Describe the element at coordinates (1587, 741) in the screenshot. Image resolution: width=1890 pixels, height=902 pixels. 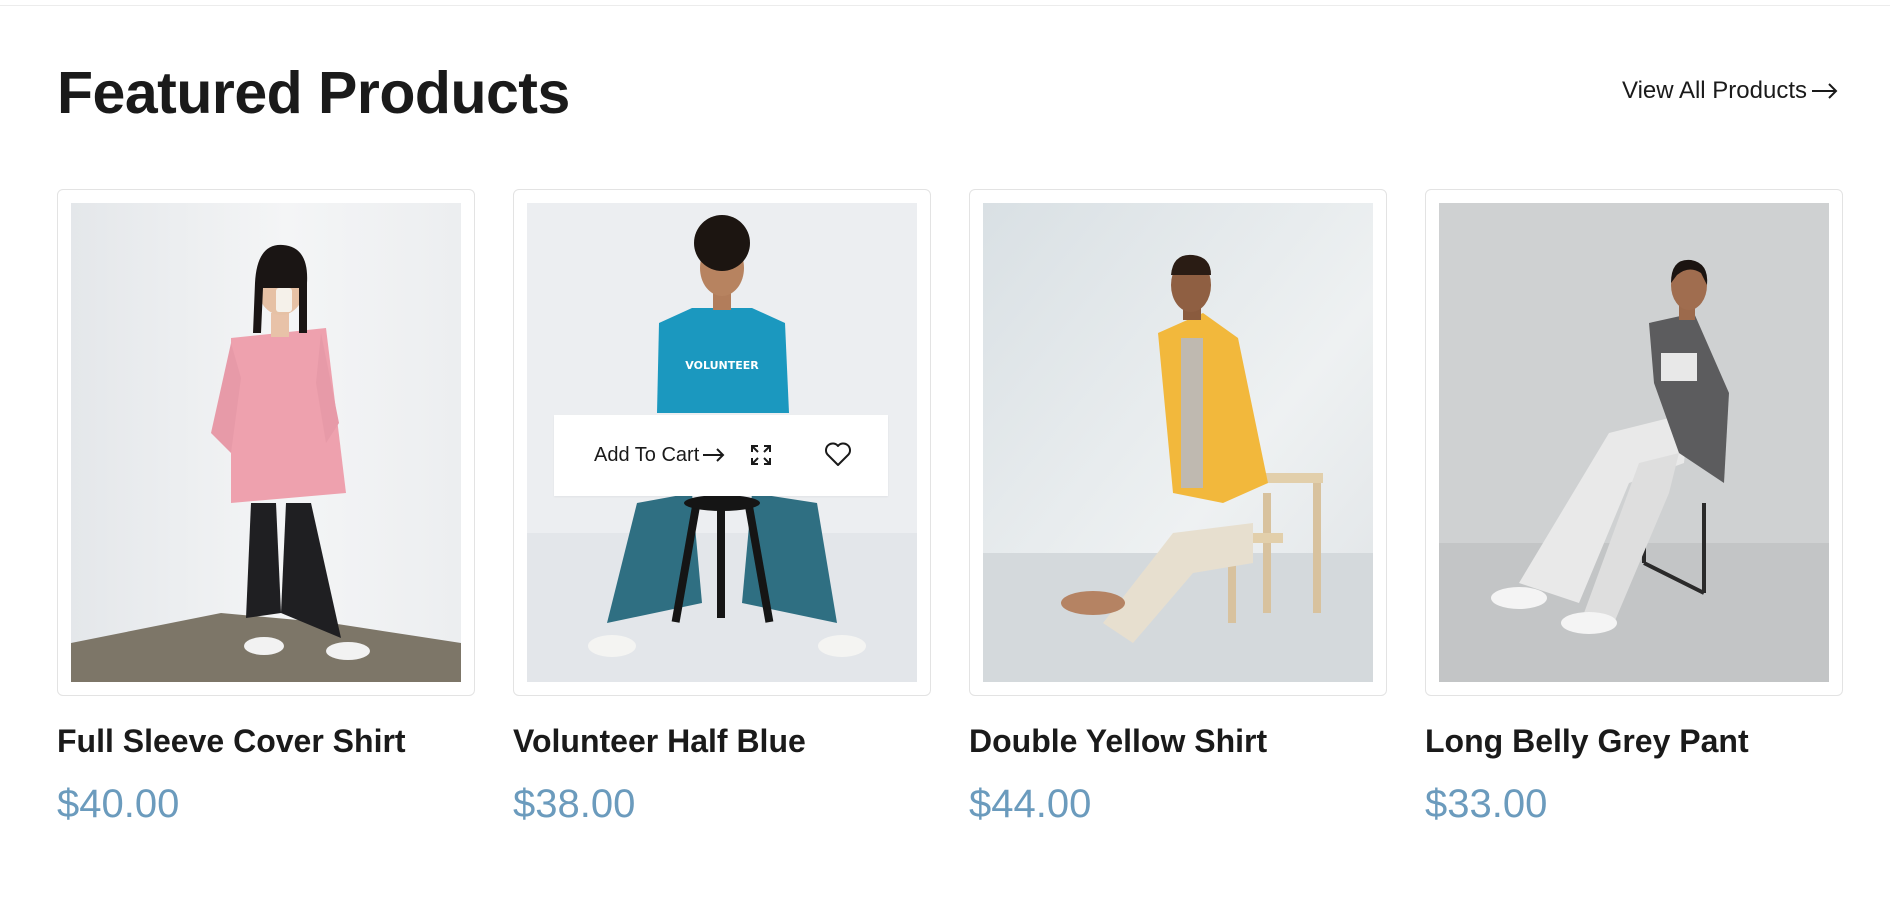
I see `product-name: Long Belly Grey Pant` at that location.